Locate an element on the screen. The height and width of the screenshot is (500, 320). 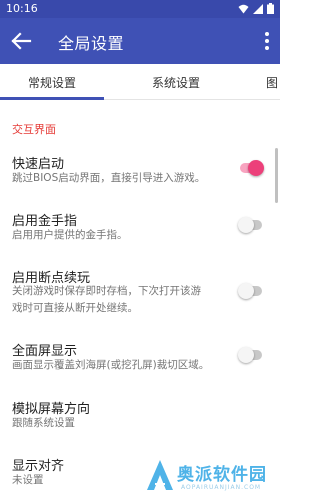
watermark-text: 奥派软件园 is located at coordinates (222, 475).